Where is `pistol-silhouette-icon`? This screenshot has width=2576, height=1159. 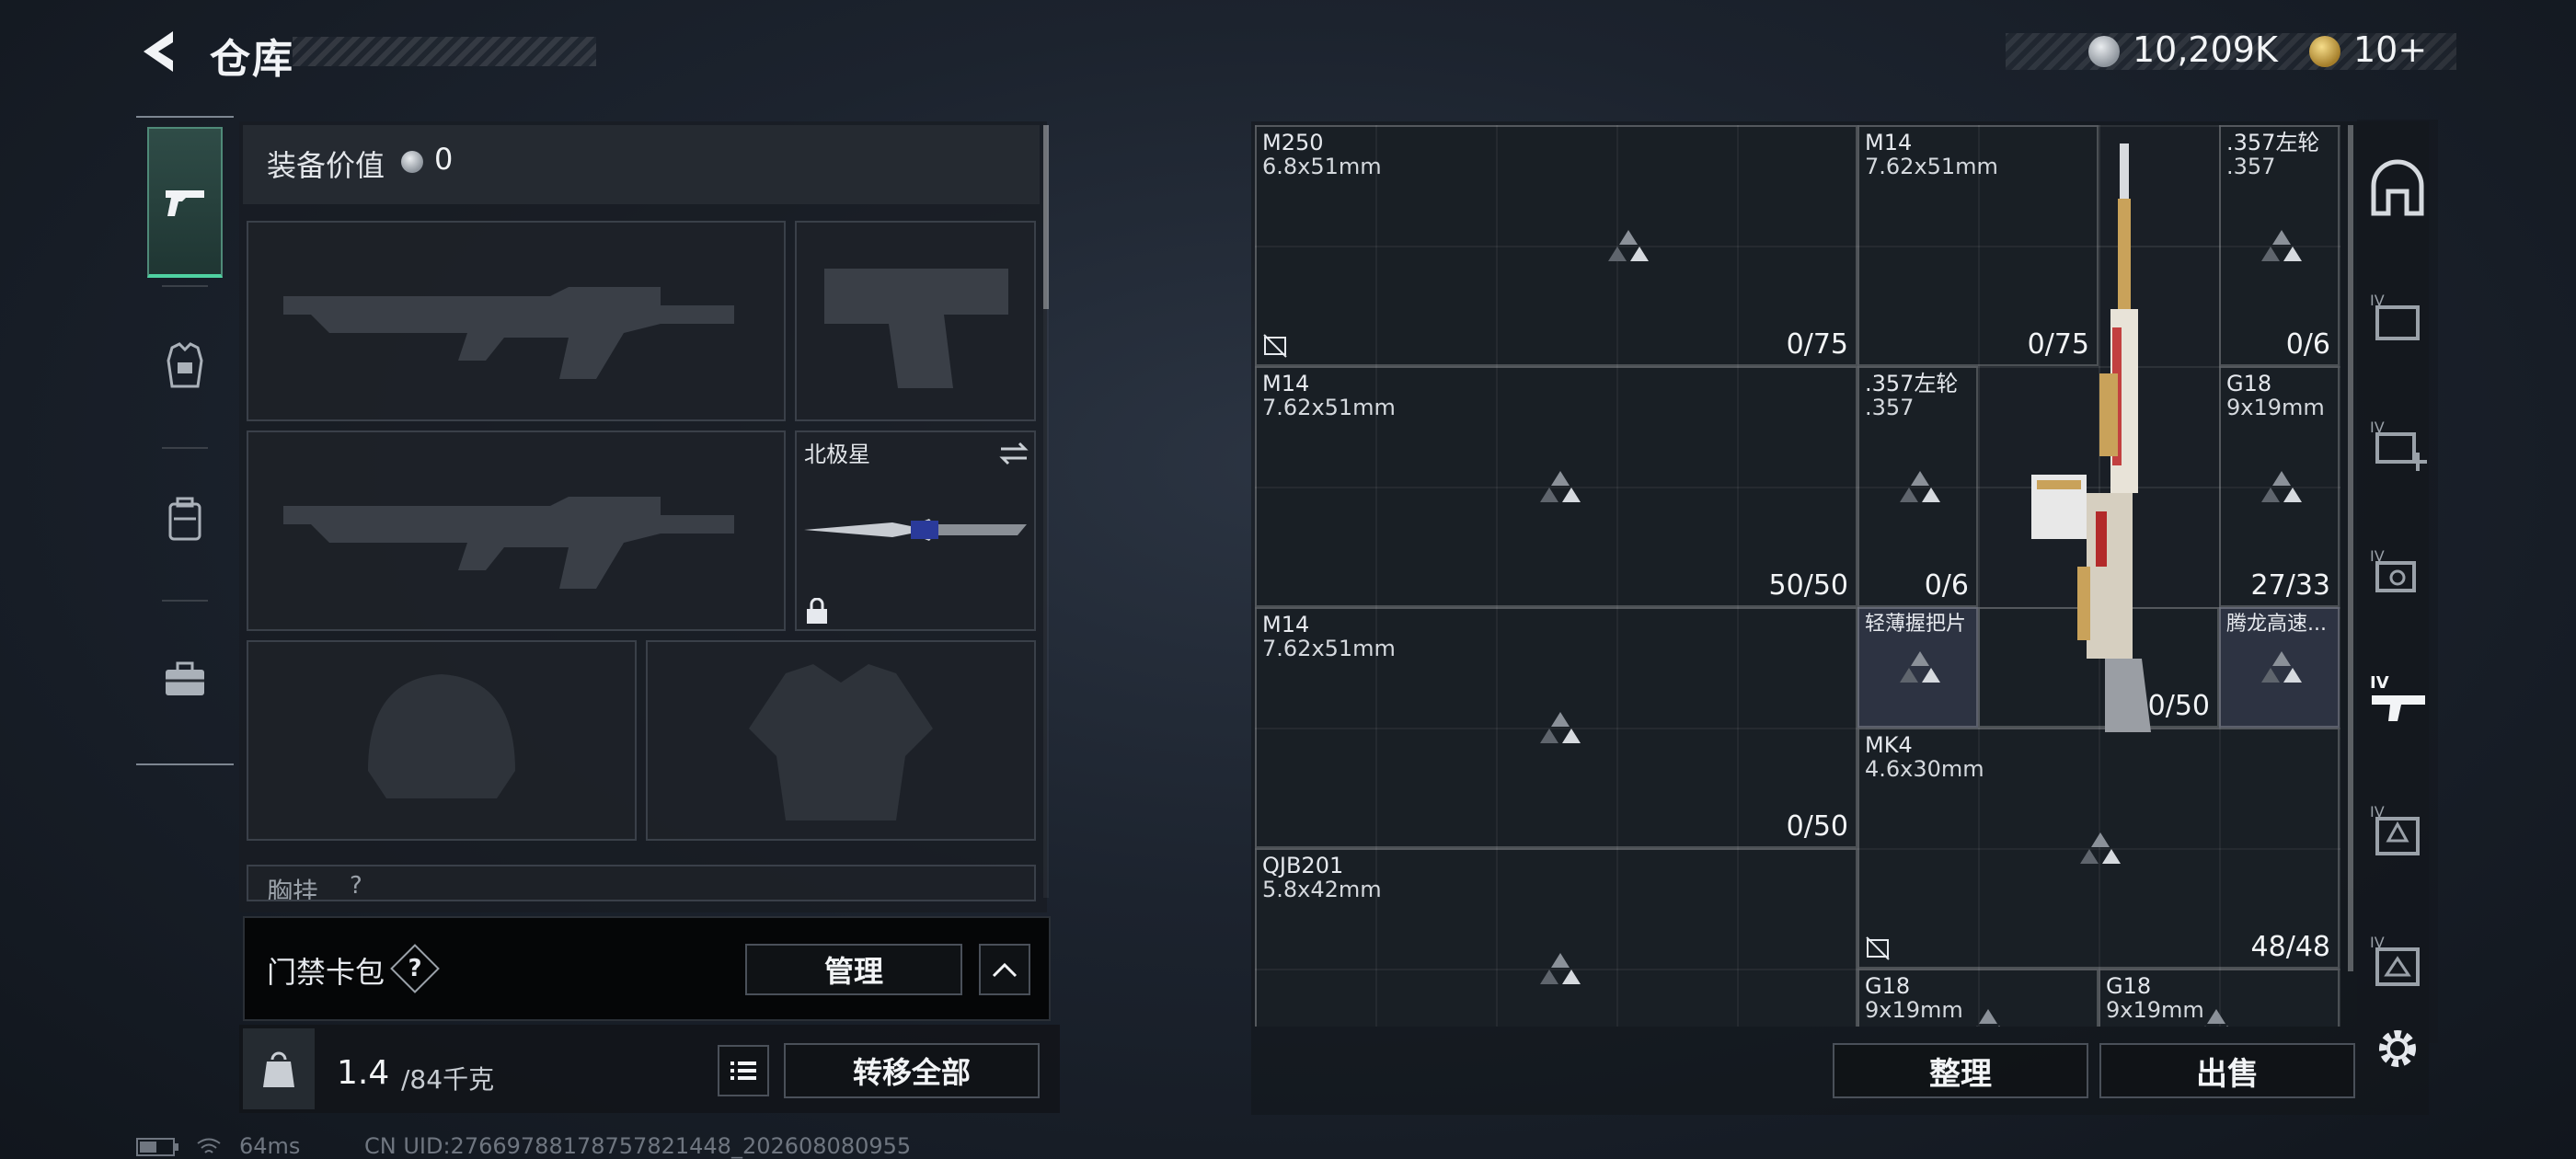 pistol-silhouette-icon is located at coordinates (916, 328).